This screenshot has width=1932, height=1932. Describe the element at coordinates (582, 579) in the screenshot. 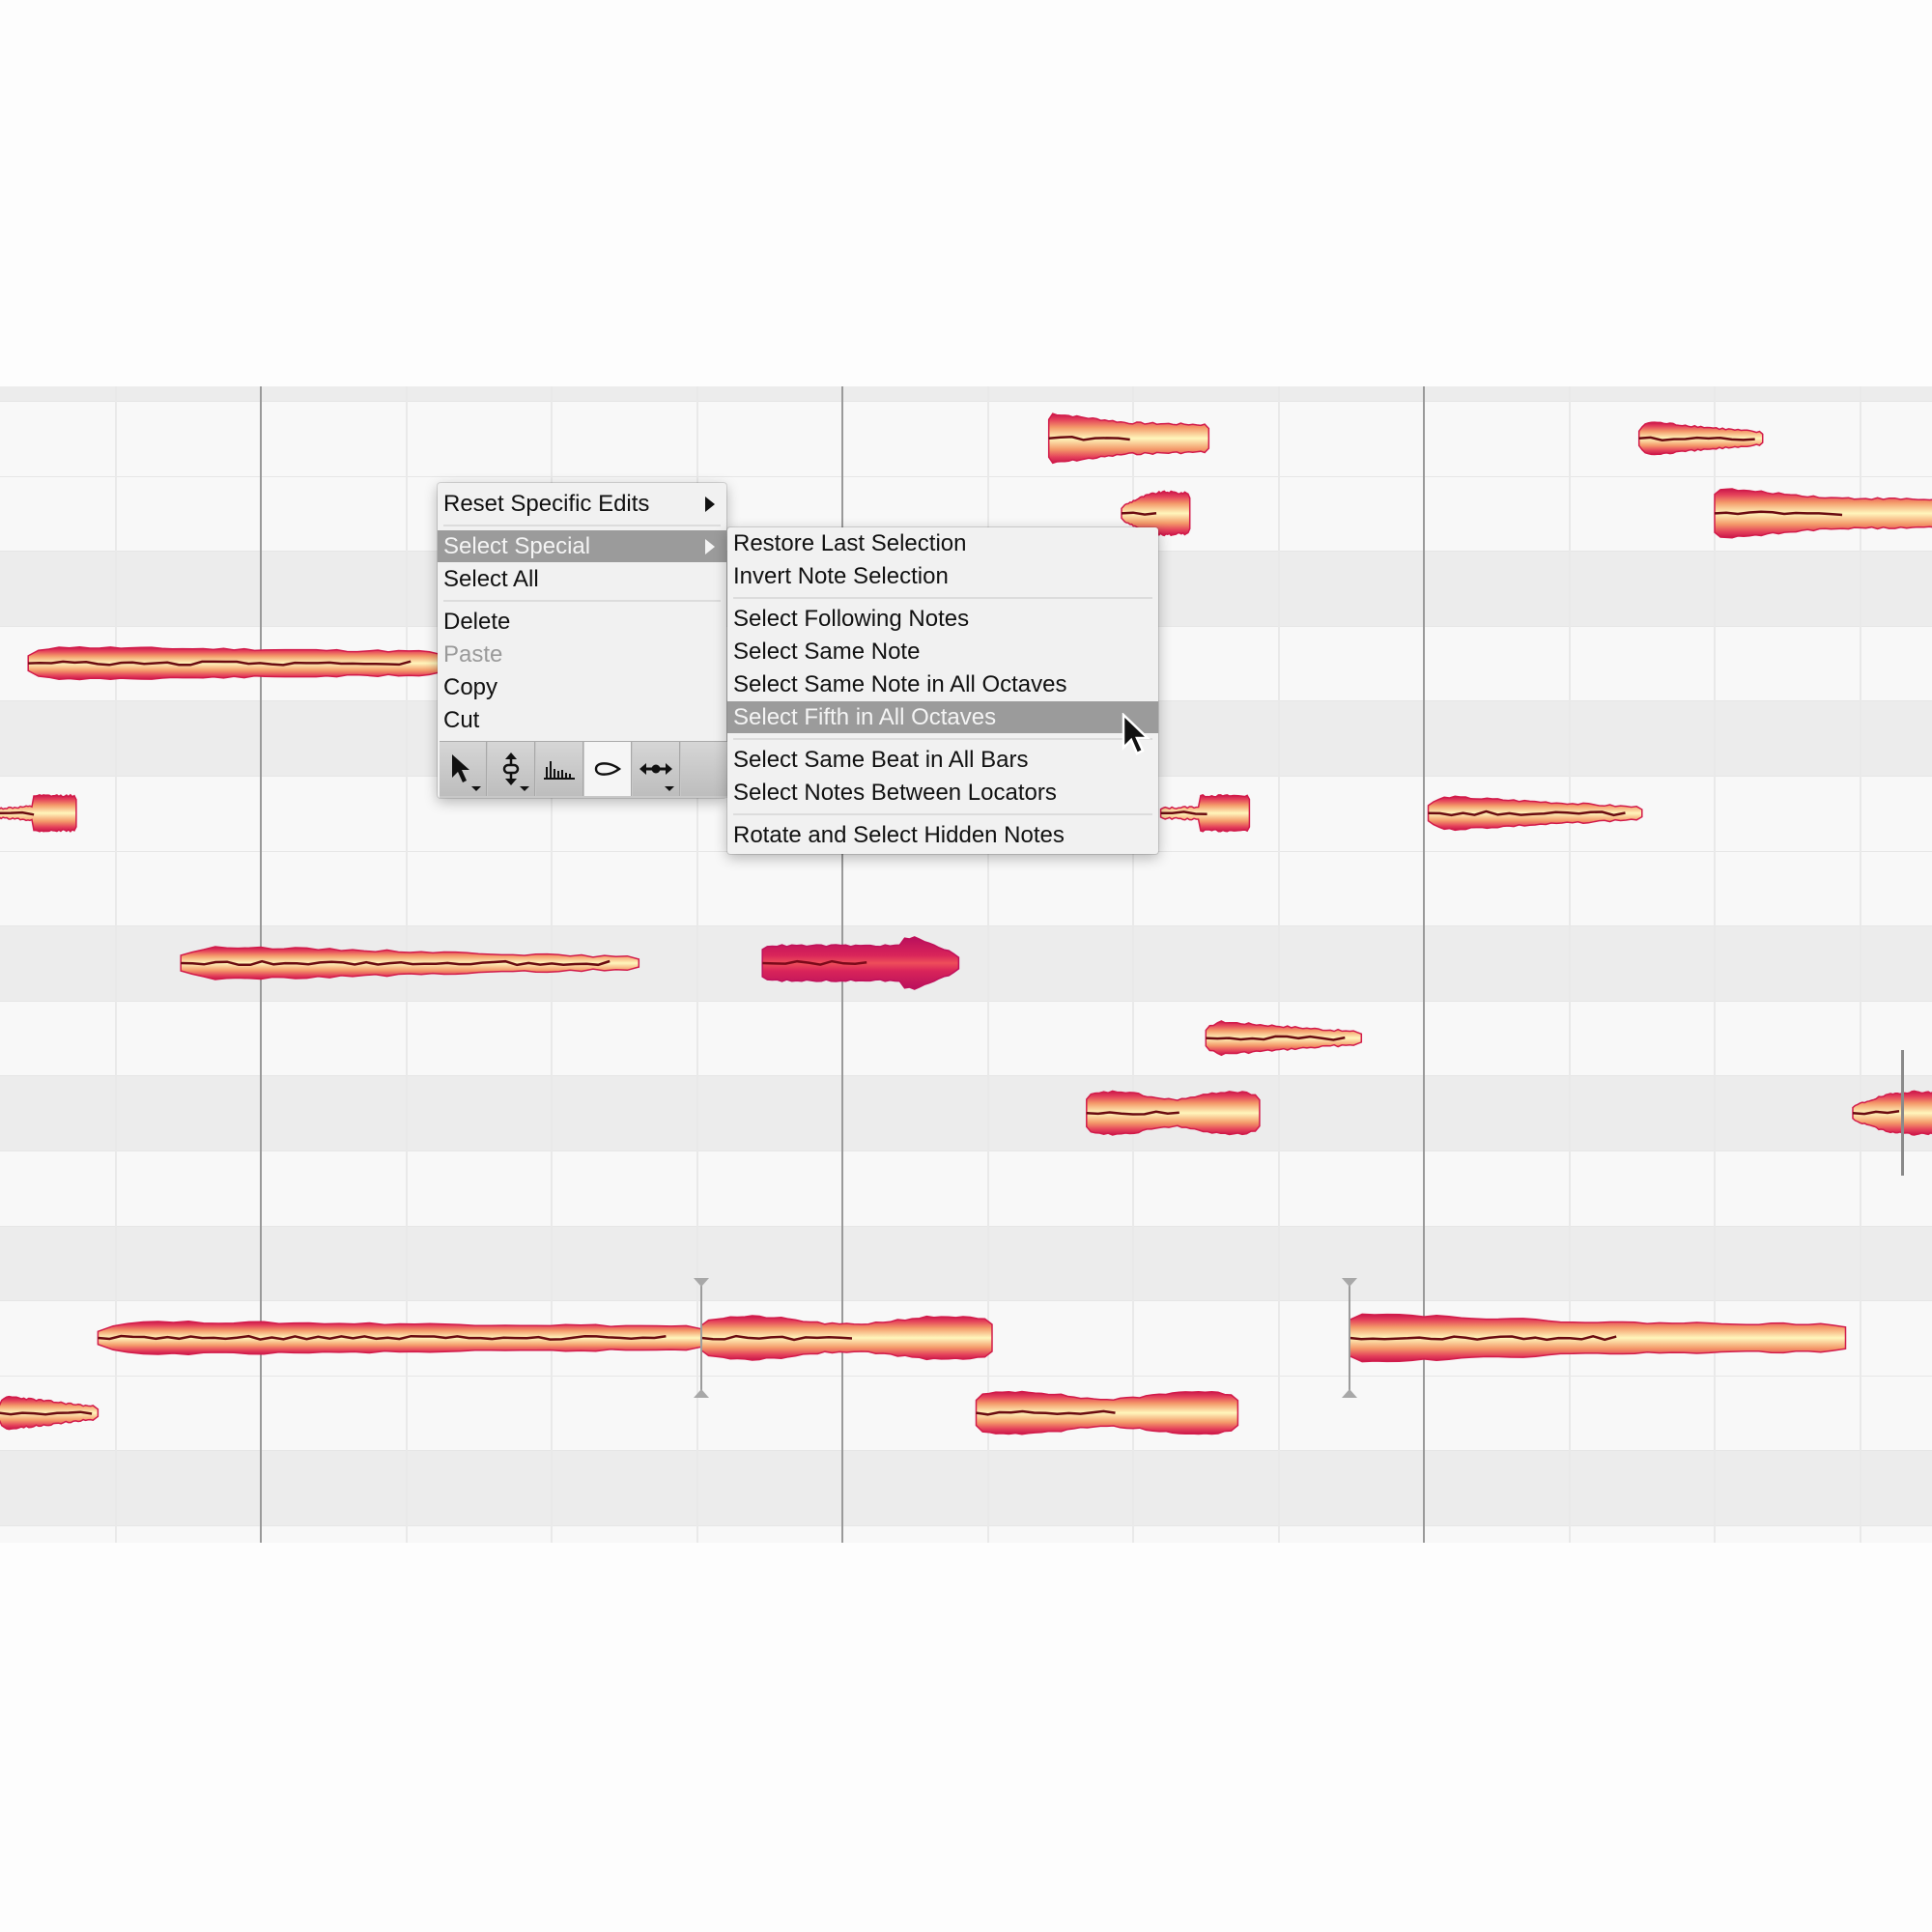

I see `menu-item-select-all: Select All` at that location.